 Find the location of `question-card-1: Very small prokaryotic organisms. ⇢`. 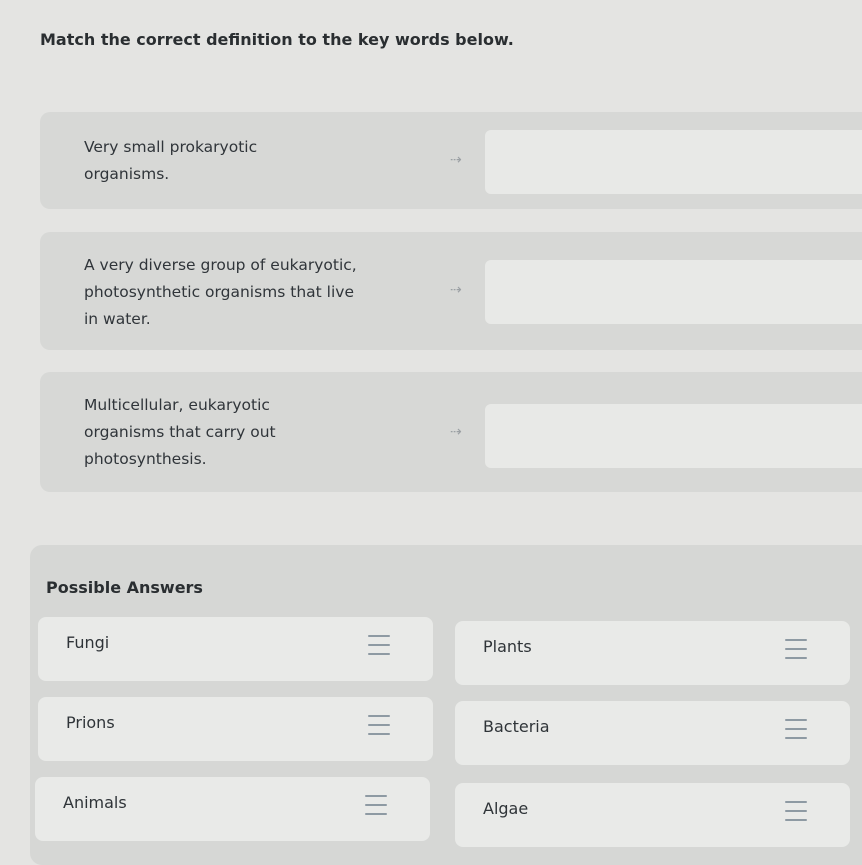

question-card-1: Very small prokaryotic organisms. ⇢ is located at coordinates (451, 160).